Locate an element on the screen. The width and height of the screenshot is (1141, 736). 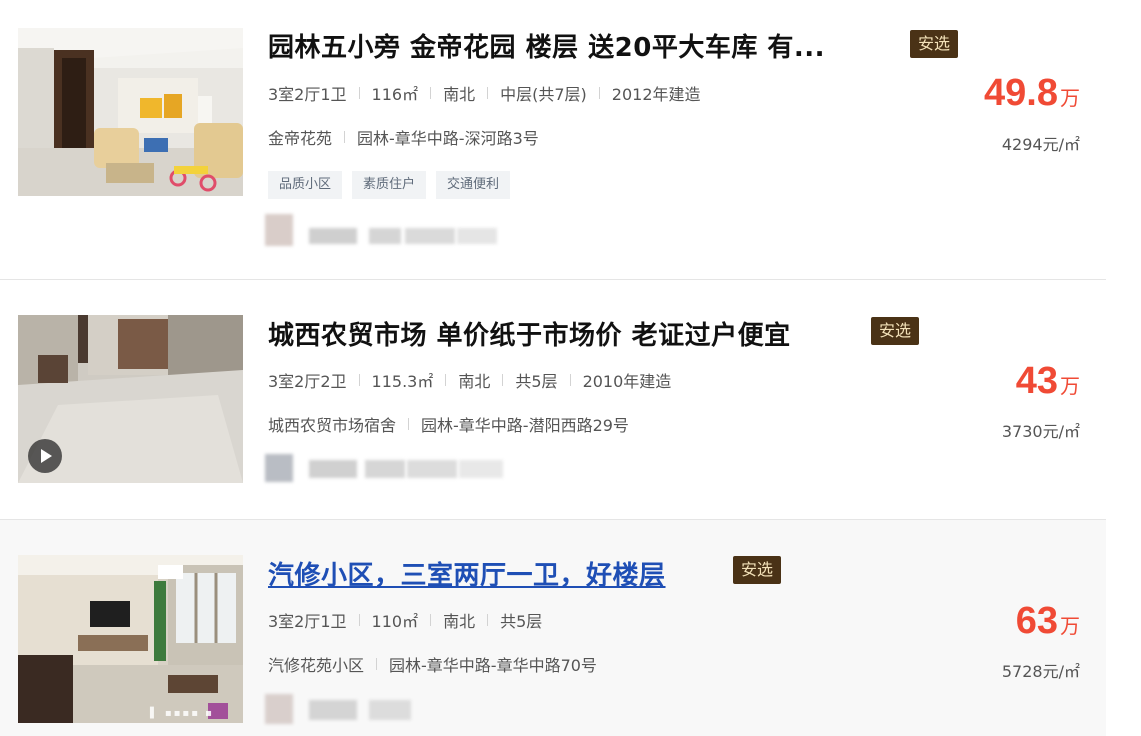
listing-address: 汽修花苑小区 园林-章华中路-章华中路70号 is located at coordinates (432, 664).